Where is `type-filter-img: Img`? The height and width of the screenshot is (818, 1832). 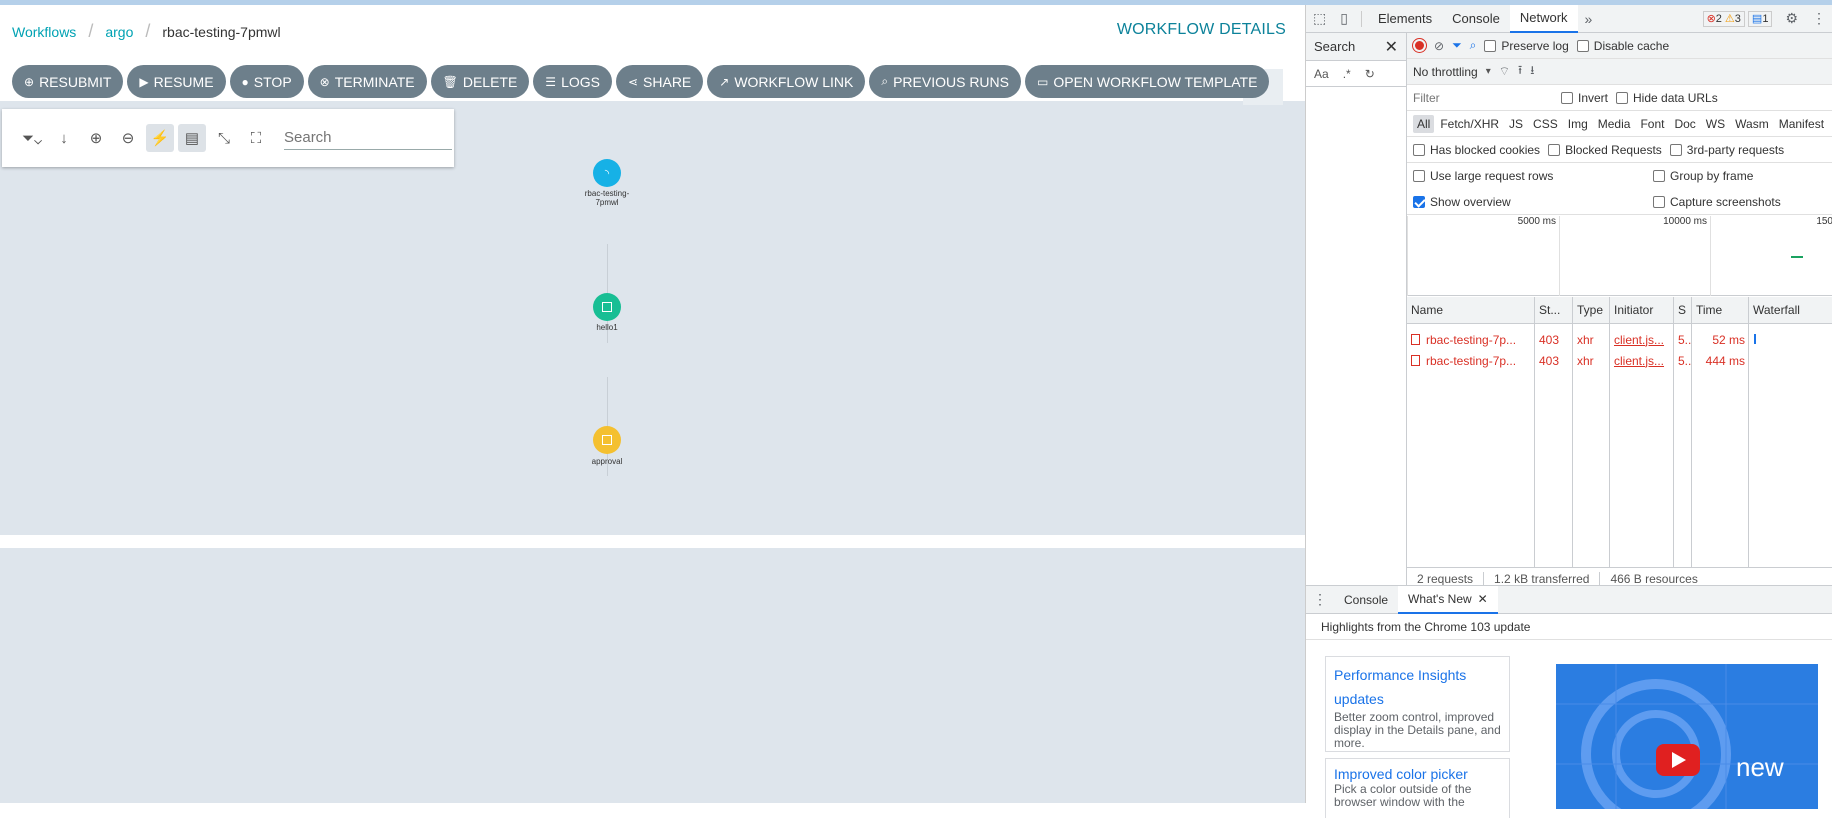
type-filter-img: Img is located at coordinates (1578, 124).